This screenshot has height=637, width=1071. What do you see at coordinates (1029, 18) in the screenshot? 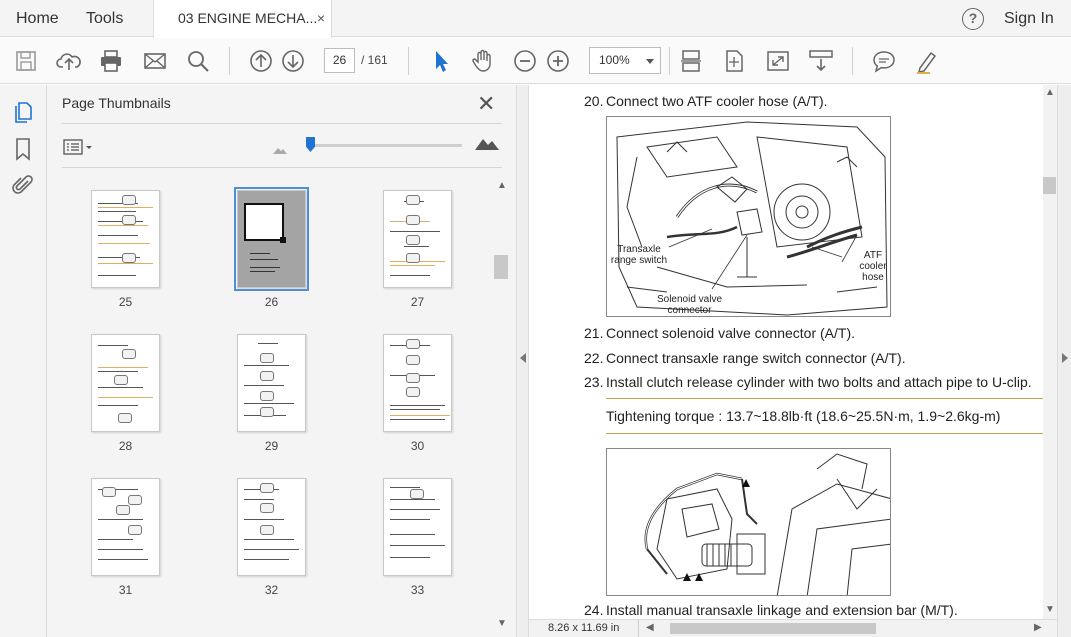
I see `sign-in-link: Sign In` at bounding box center [1029, 18].